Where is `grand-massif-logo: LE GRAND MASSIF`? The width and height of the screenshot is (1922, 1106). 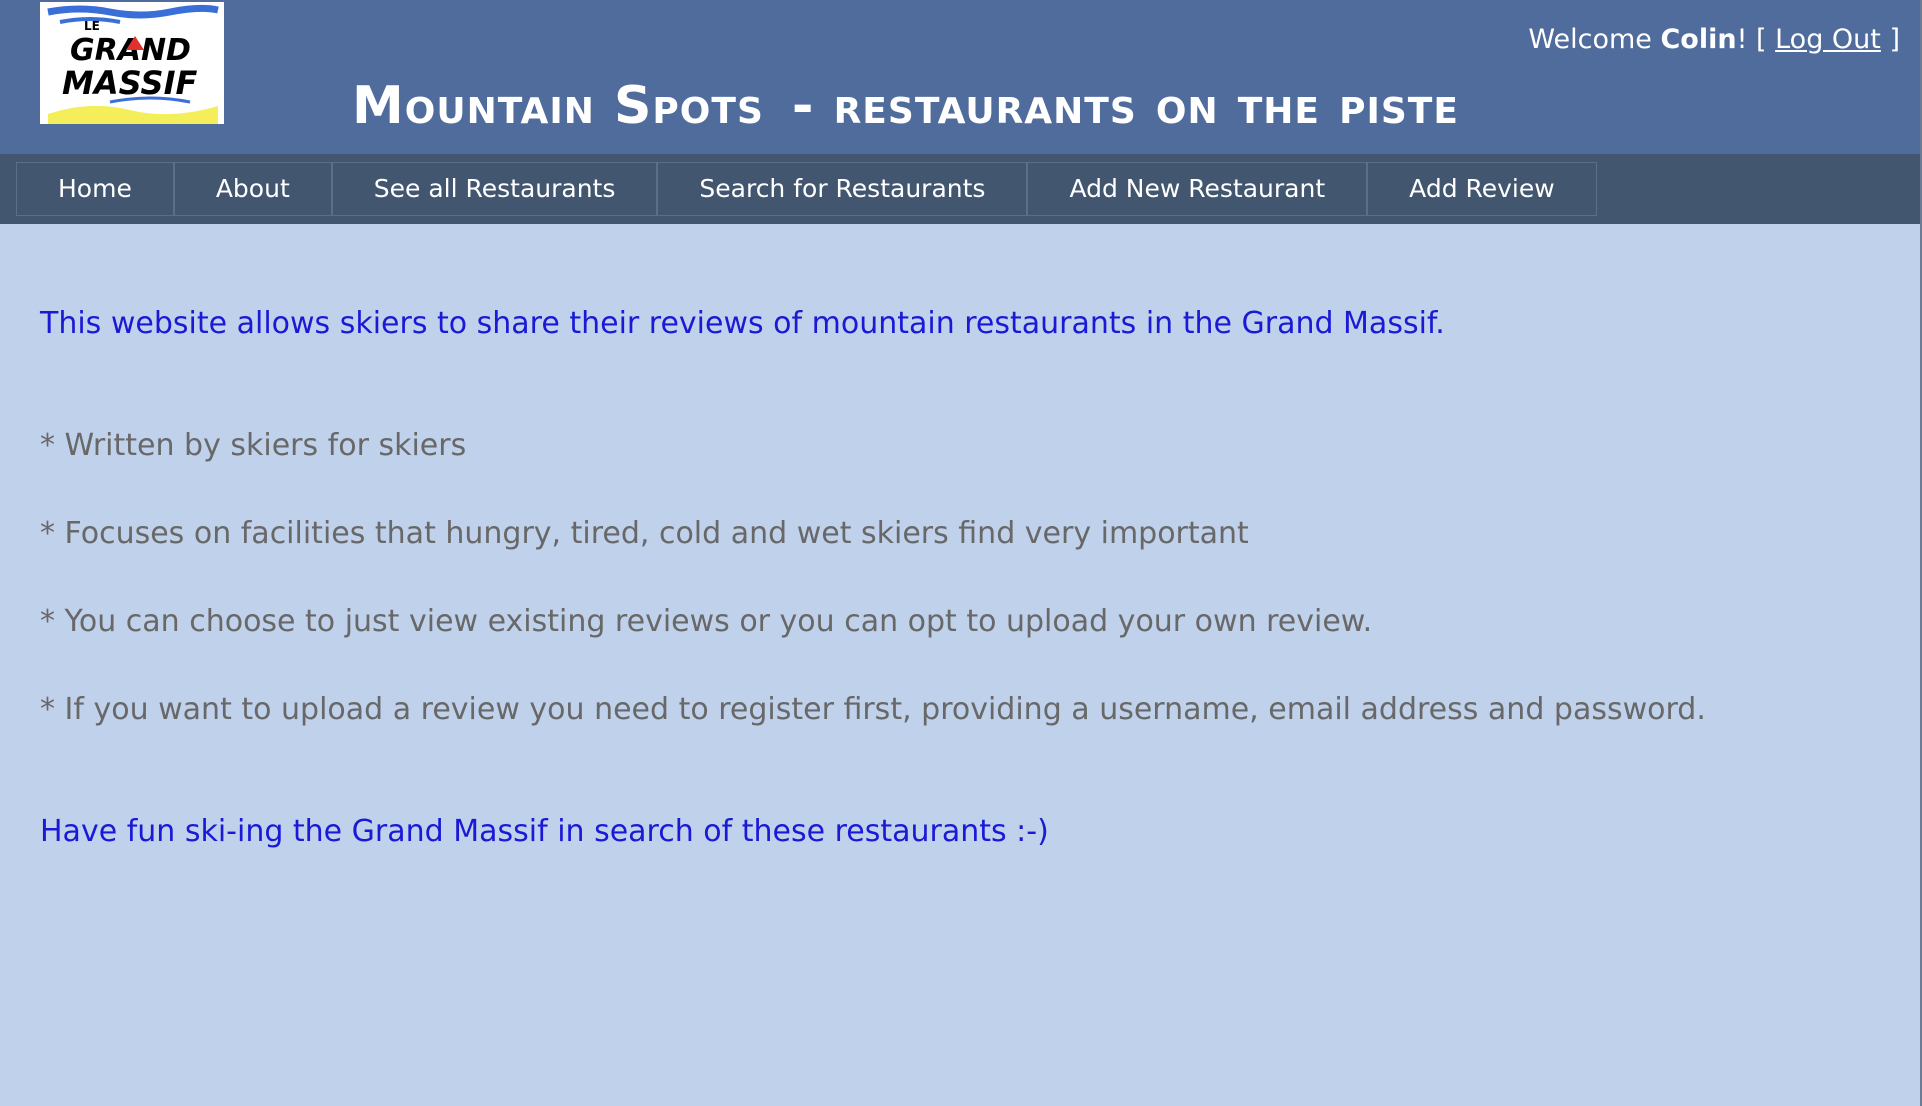 grand-massif-logo: LE GRAND MASSIF is located at coordinates (132, 63).